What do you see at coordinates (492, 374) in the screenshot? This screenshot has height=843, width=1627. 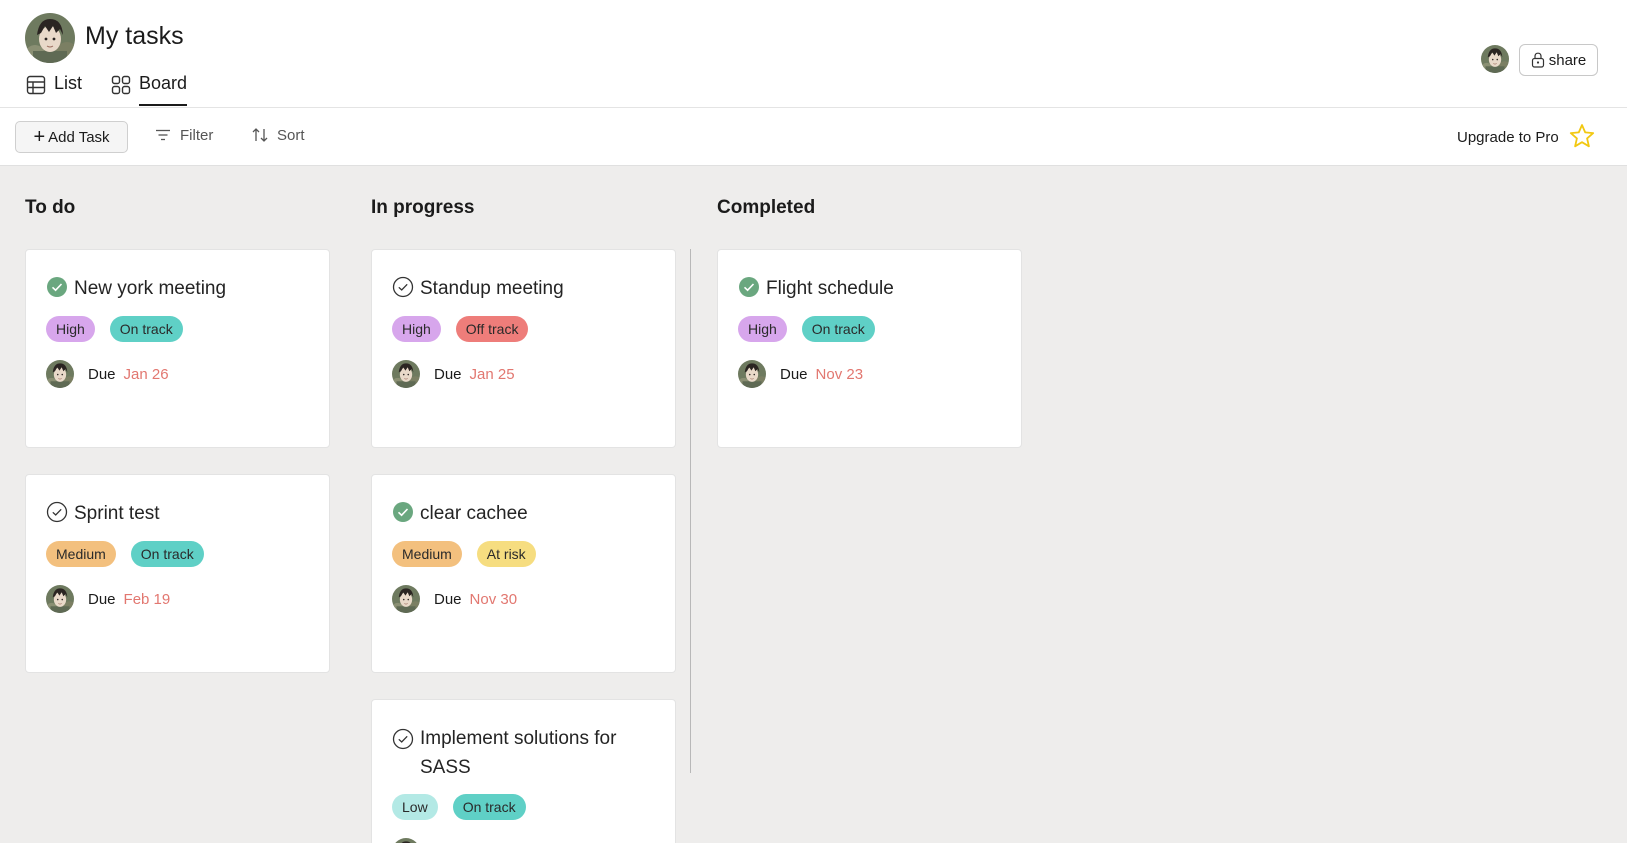 I see `due-date: Jan 25` at bounding box center [492, 374].